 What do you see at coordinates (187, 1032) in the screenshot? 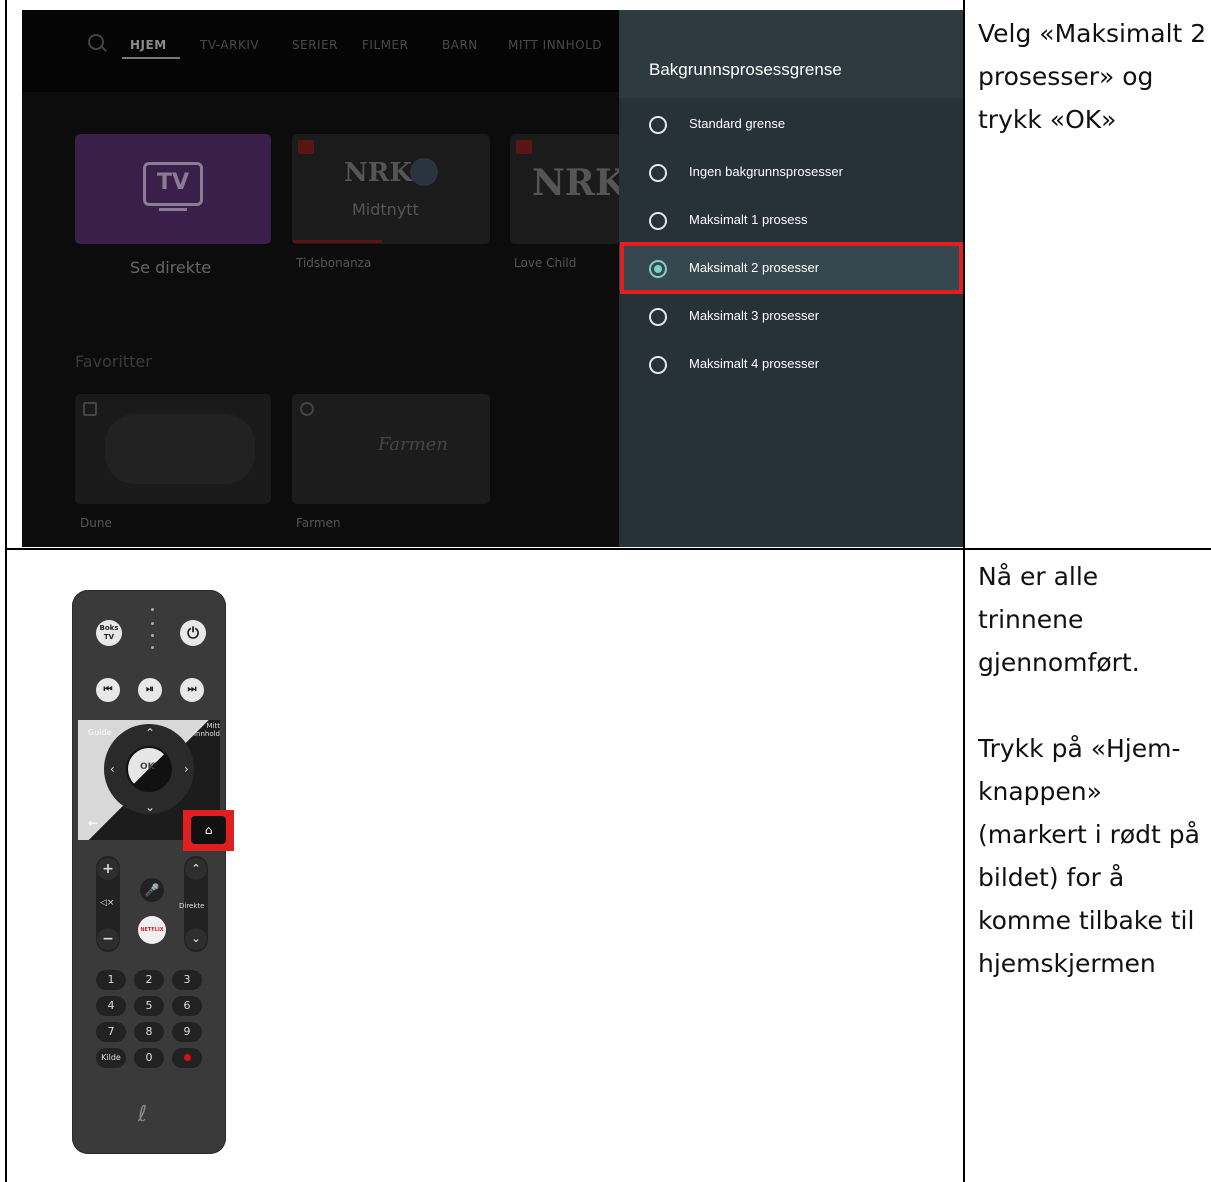
I see `key-9: 9` at bounding box center [187, 1032].